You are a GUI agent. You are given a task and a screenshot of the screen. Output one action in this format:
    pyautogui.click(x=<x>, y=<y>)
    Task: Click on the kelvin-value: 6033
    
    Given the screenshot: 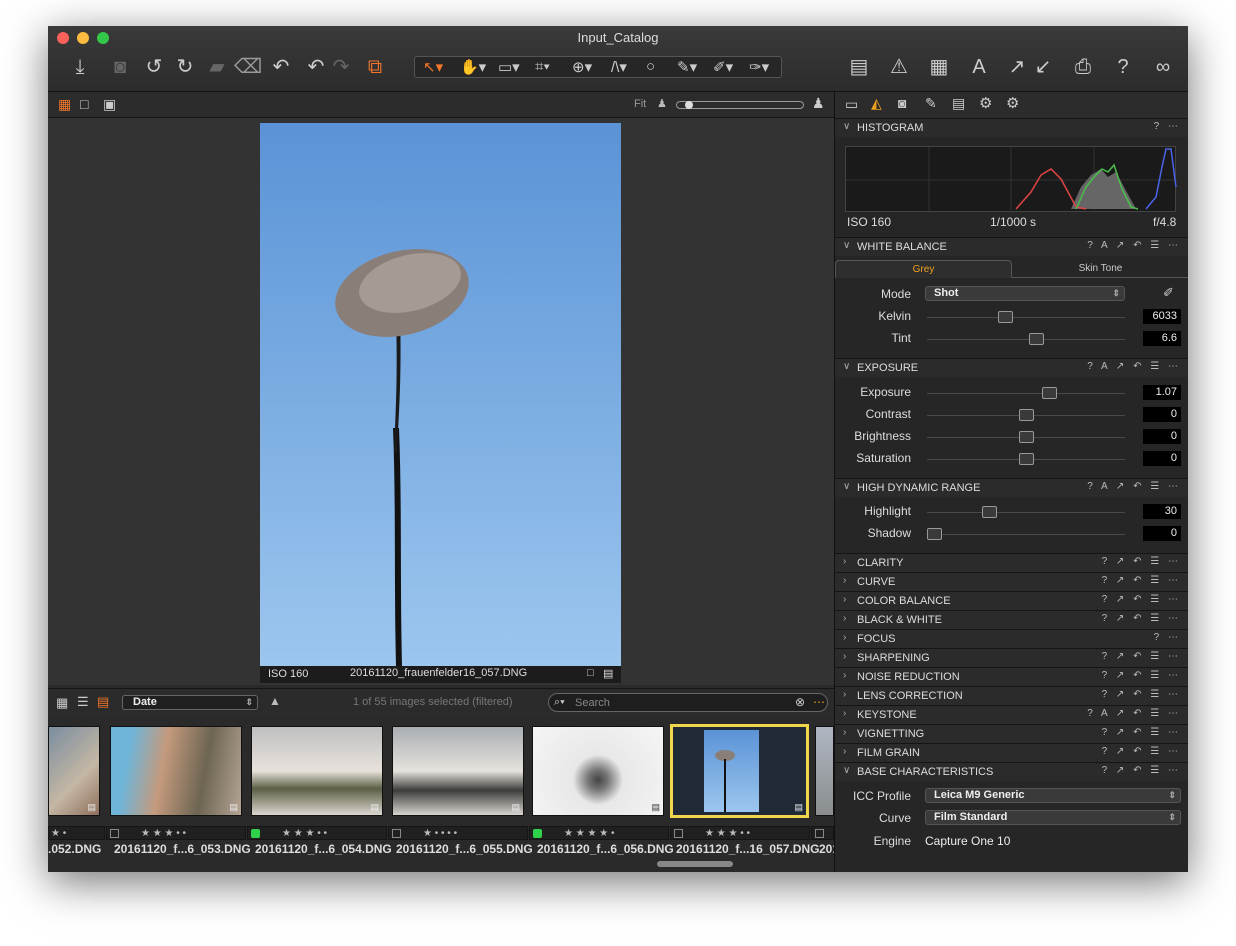 What is the action you would take?
    pyautogui.click(x=1162, y=316)
    